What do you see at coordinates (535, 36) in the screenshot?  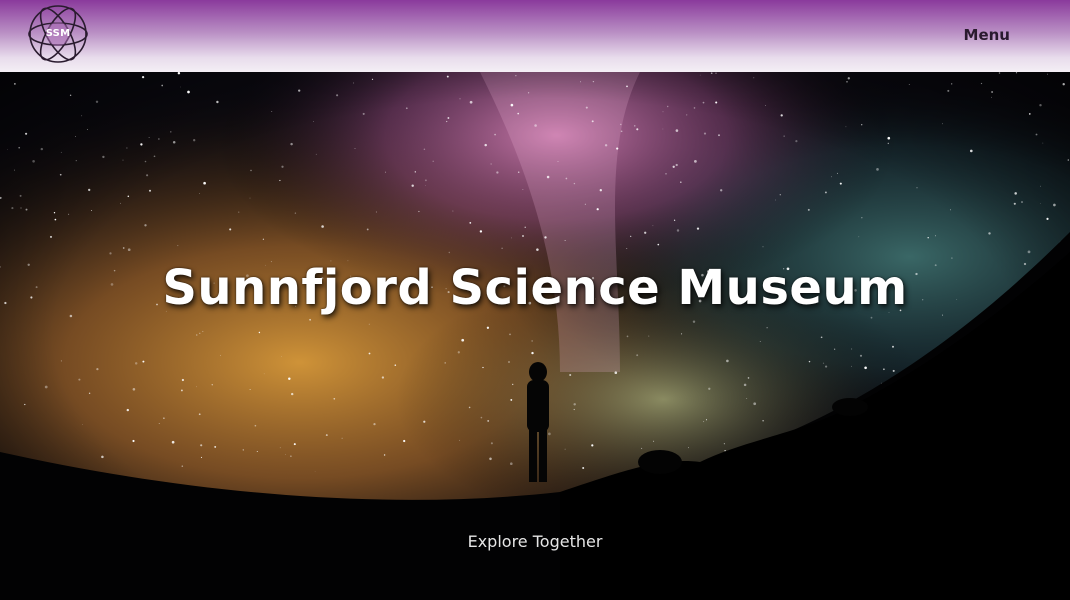 I see `site-header: SSM Menu` at bounding box center [535, 36].